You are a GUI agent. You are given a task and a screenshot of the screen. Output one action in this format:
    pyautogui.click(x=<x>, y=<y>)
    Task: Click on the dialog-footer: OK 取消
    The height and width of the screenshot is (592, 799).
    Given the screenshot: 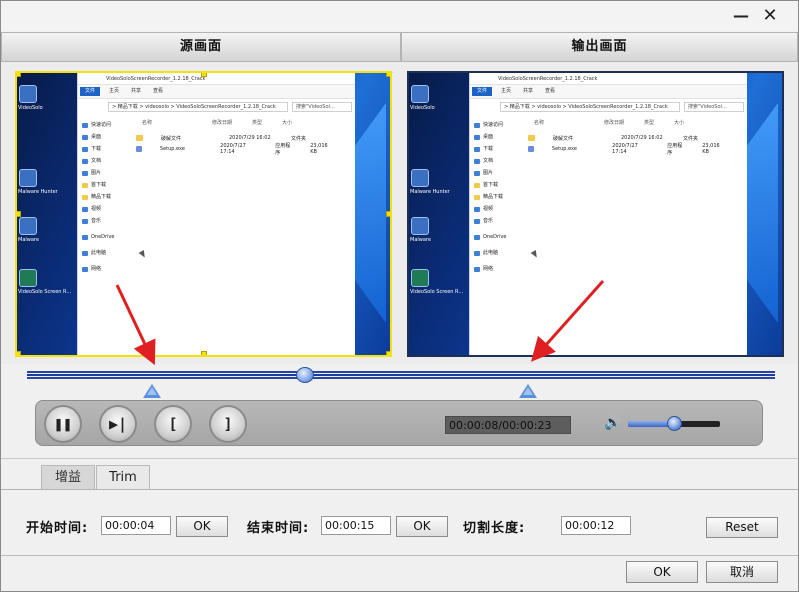 What is the action you would take?
    pyautogui.click(x=399, y=573)
    